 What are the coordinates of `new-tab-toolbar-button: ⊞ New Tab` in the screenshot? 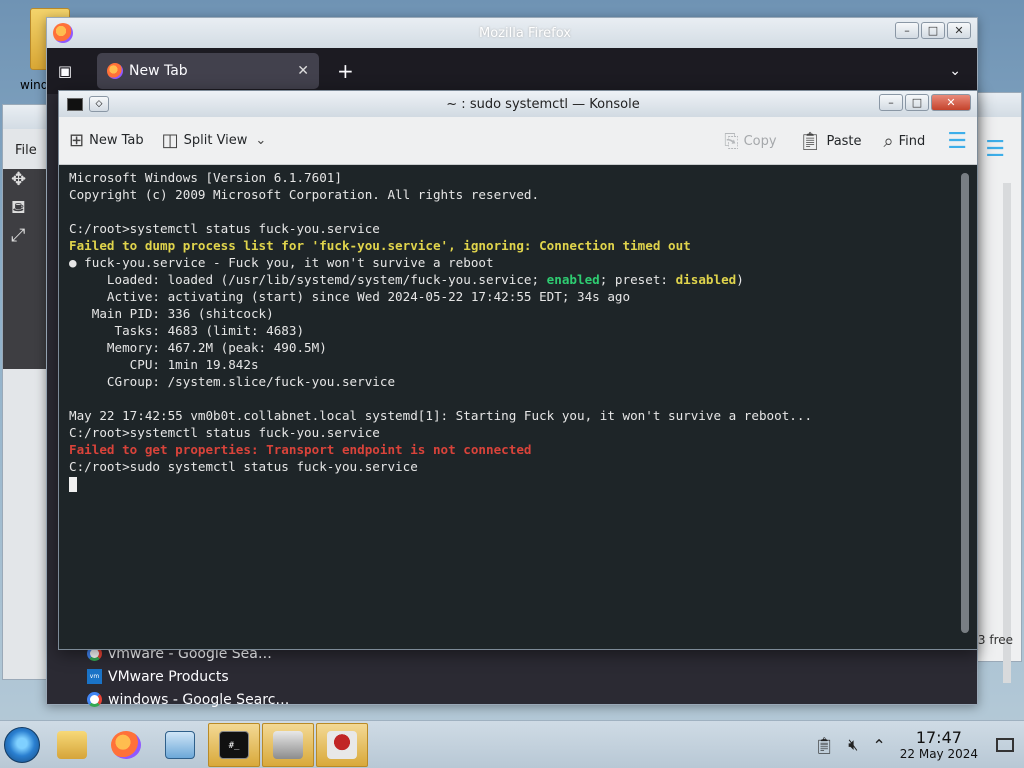 It's located at (106, 140).